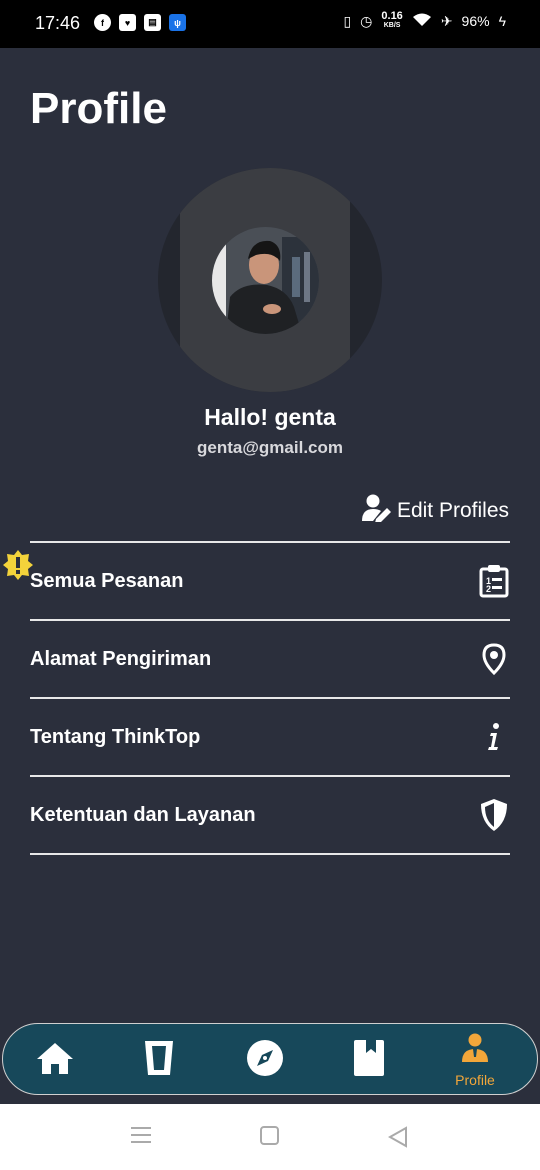  Describe the element at coordinates (152, 22) in the screenshot. I see `news-icon: ▤` at that location.